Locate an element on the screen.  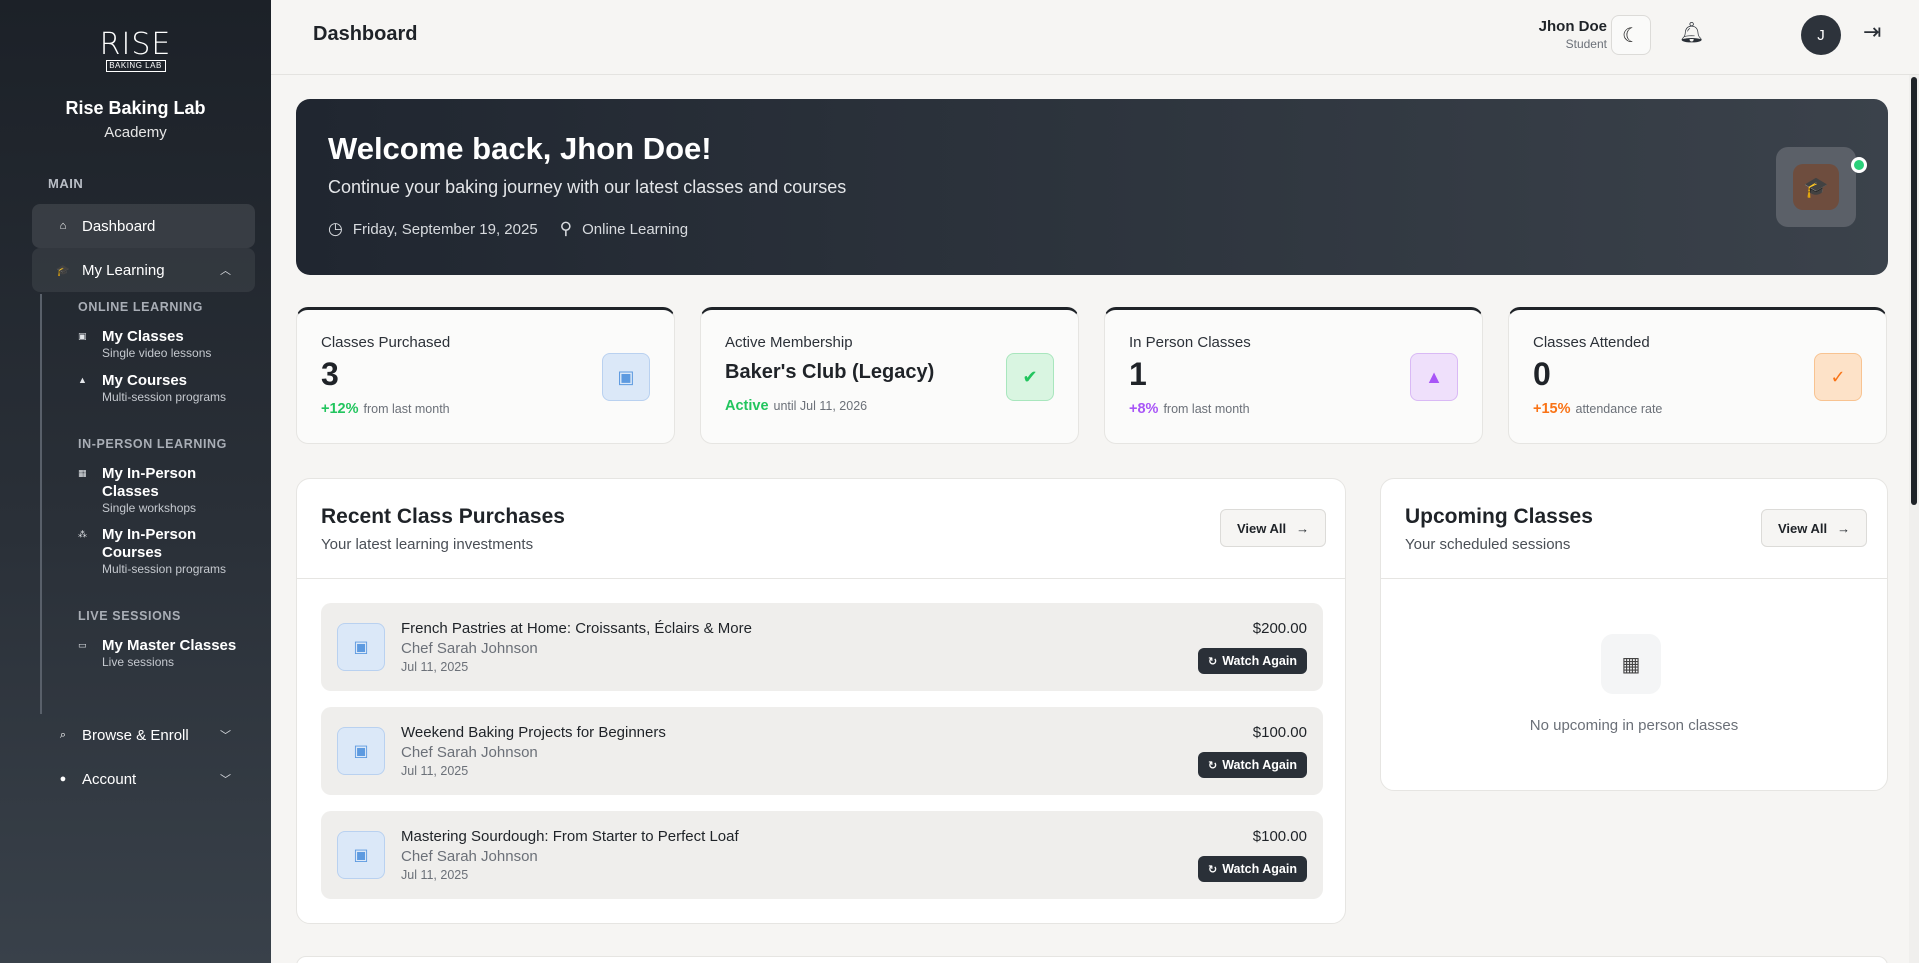
home-icon: ⌂ is located at coordinates (63, 226).